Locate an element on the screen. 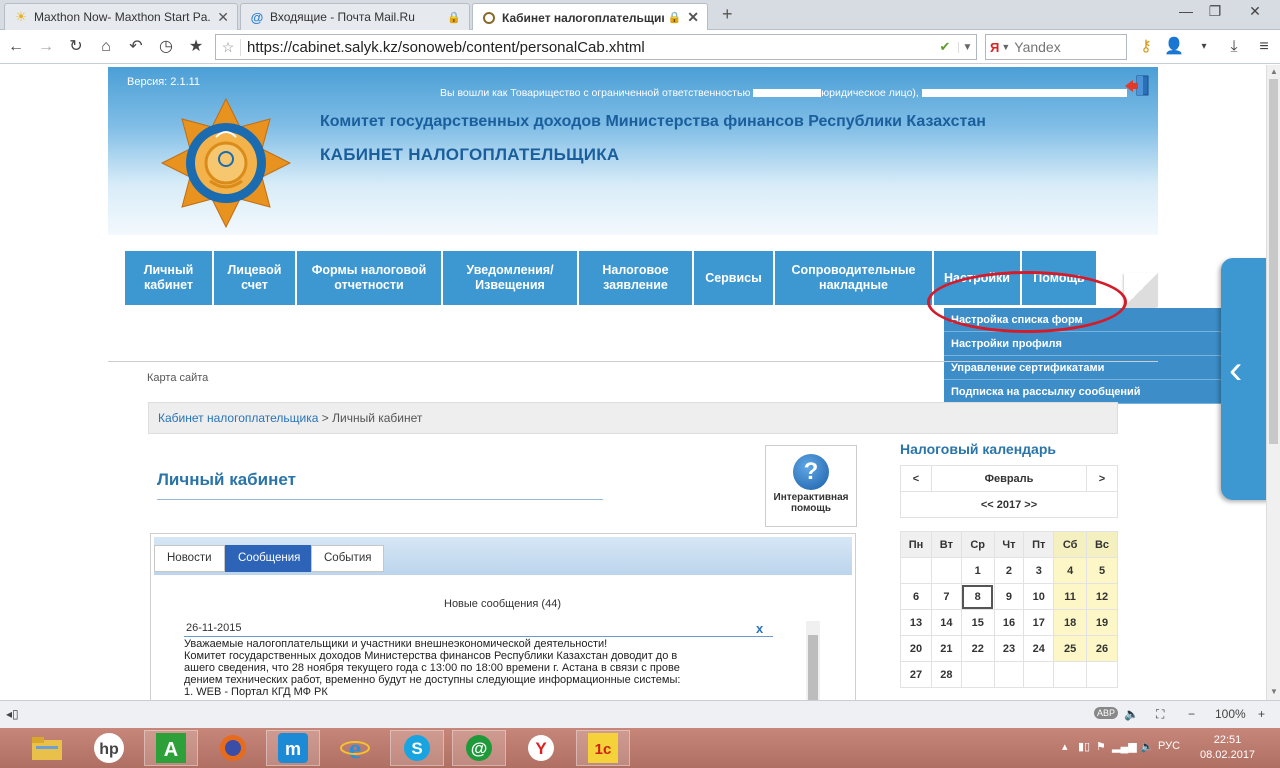  calendar-day: 1 is located at coordinates (977, 570).